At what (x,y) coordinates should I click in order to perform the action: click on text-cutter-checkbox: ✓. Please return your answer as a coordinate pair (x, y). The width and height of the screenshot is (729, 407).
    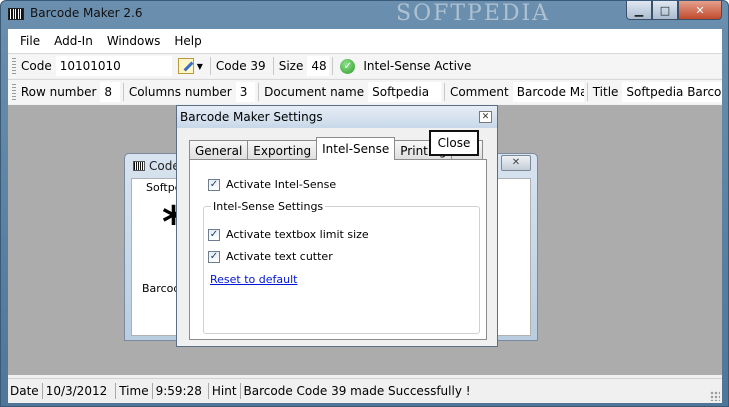
    Looking at the image, I should click on (214, 256).